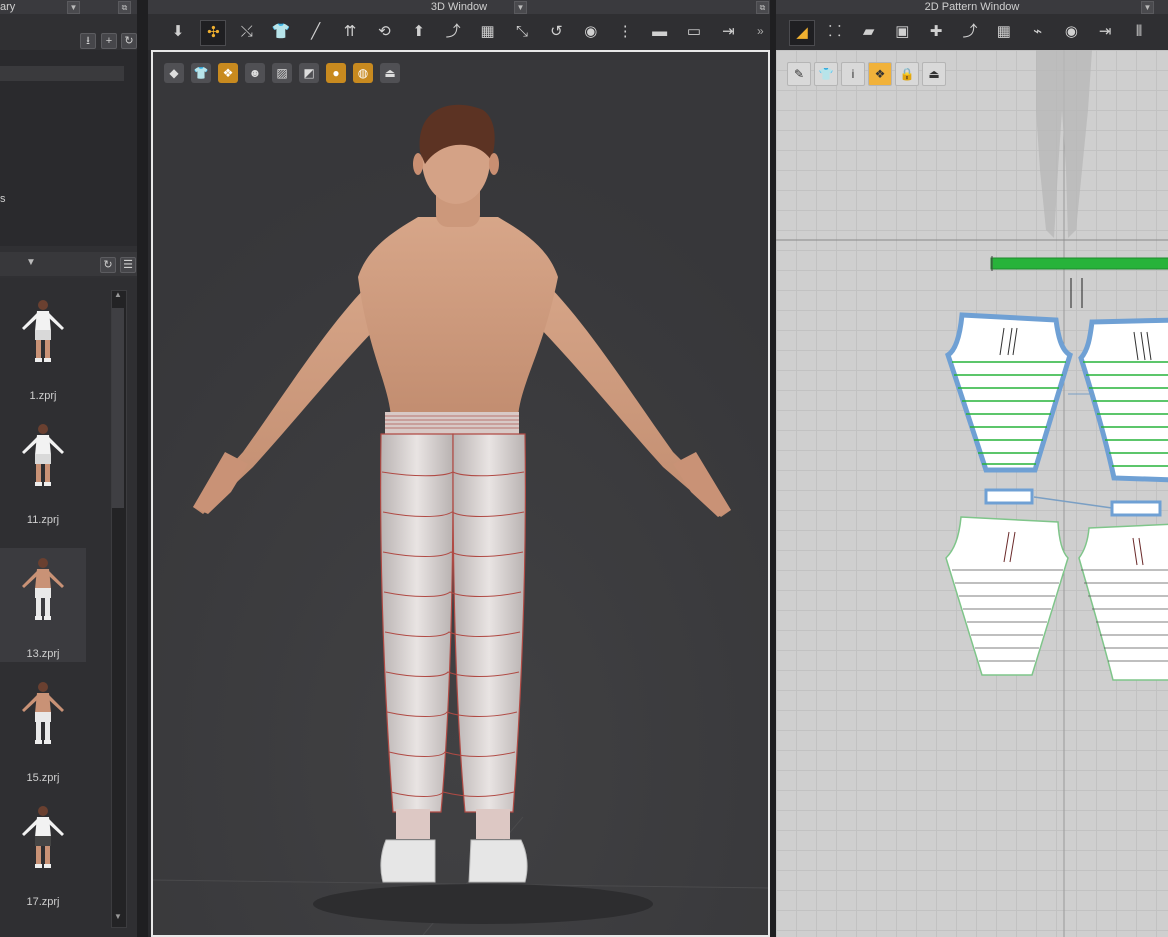 The height and width of the screenshot is (937, 1168). I want to click on lock-garment-icon: 🔒, so click(907, 74).